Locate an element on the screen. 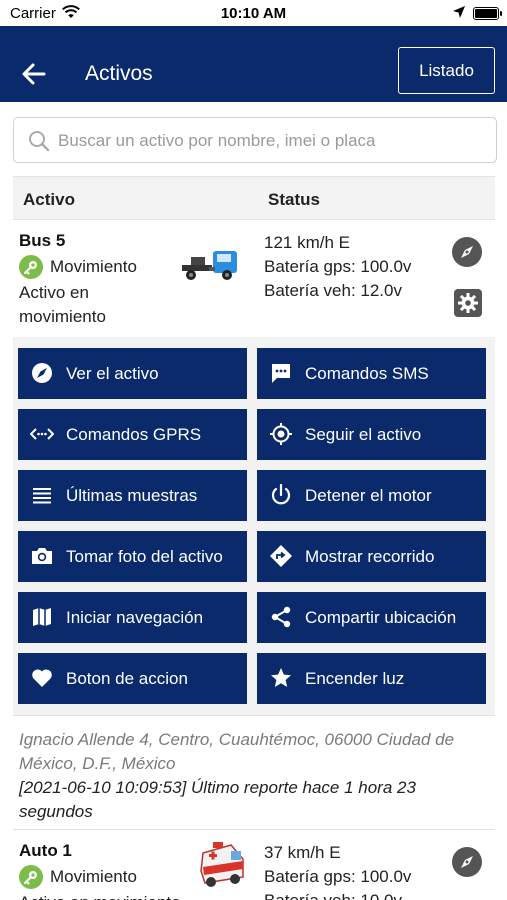  asset-row: Auto 1 Movimiento Activo en movimiento is located at coordinates (254, 865).